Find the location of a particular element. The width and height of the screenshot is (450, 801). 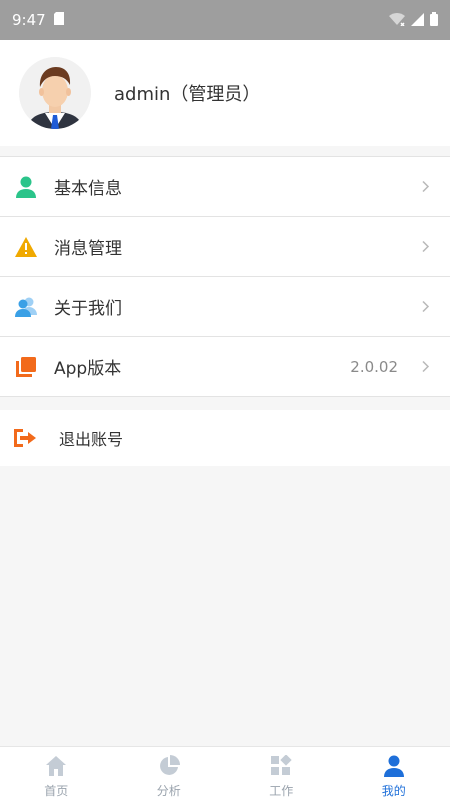

profile-header: admin（管理员） is located at coordinates (225, 93).